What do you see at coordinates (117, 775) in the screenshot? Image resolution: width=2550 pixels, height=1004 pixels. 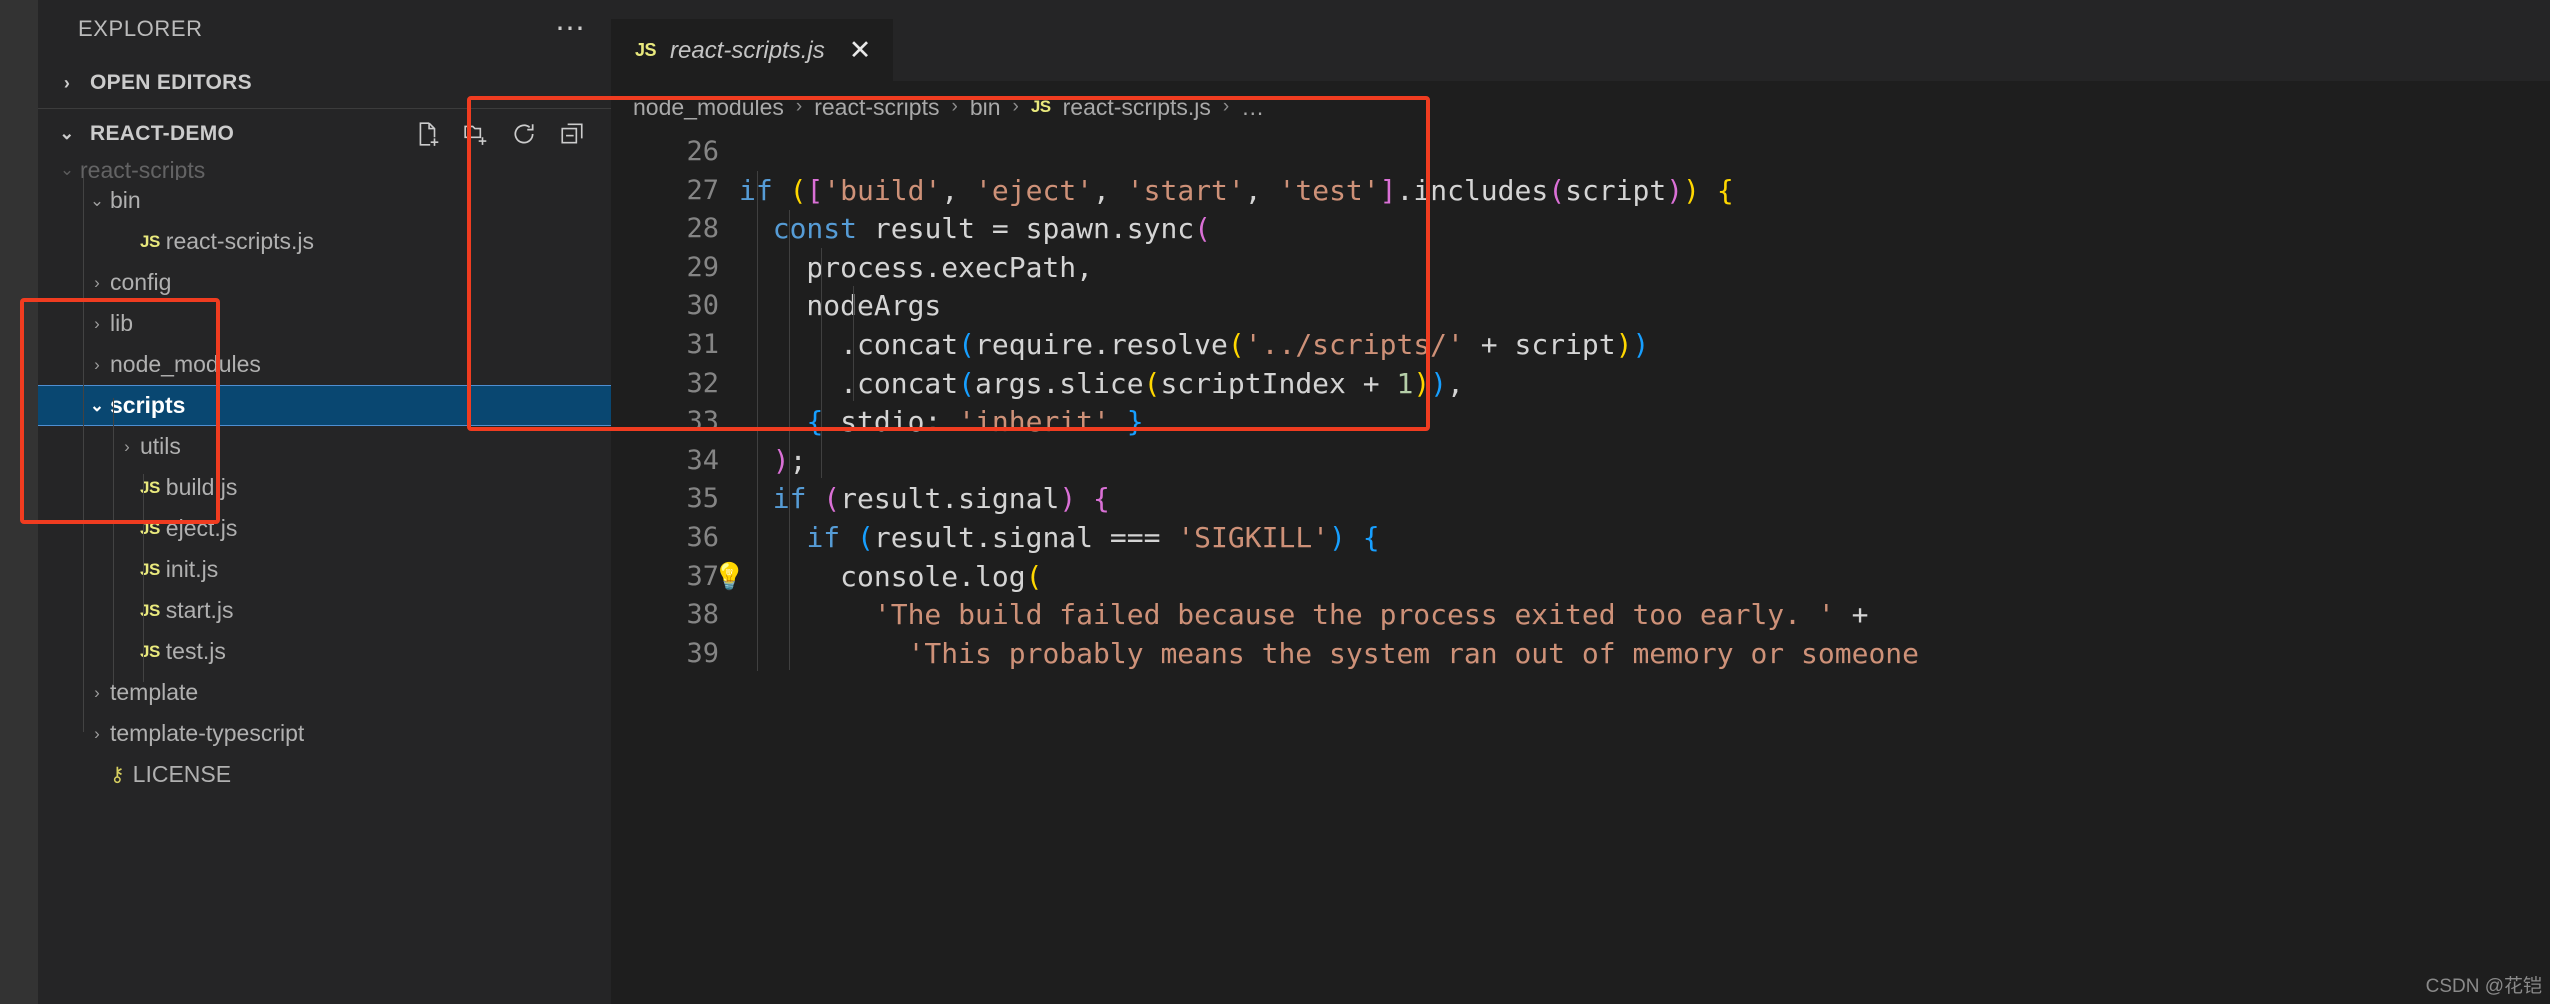 I see `license-key-icon: ⚷` at bounding box center [117, 775].